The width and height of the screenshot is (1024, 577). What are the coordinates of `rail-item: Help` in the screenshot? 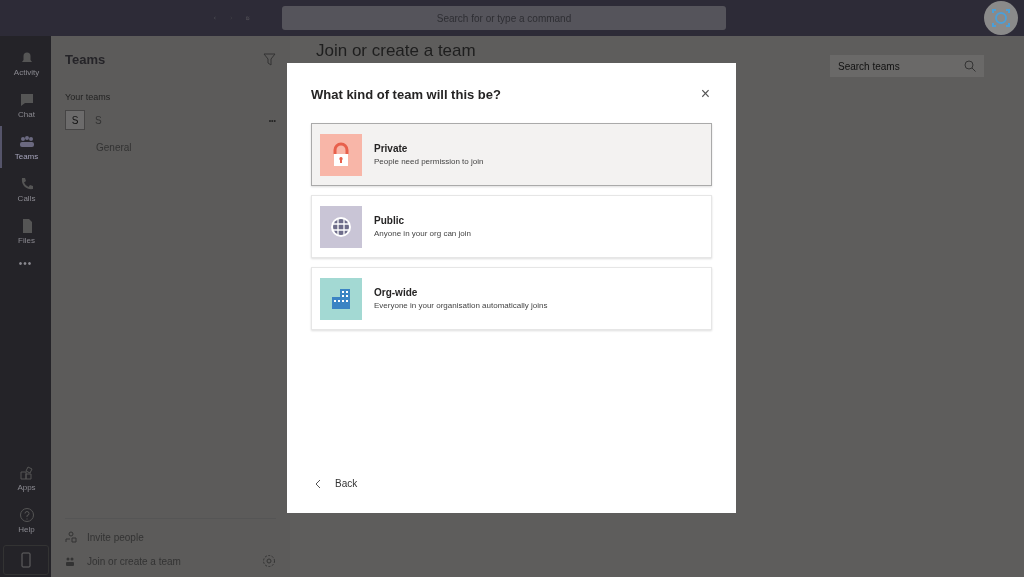 It's located at (25, 520).